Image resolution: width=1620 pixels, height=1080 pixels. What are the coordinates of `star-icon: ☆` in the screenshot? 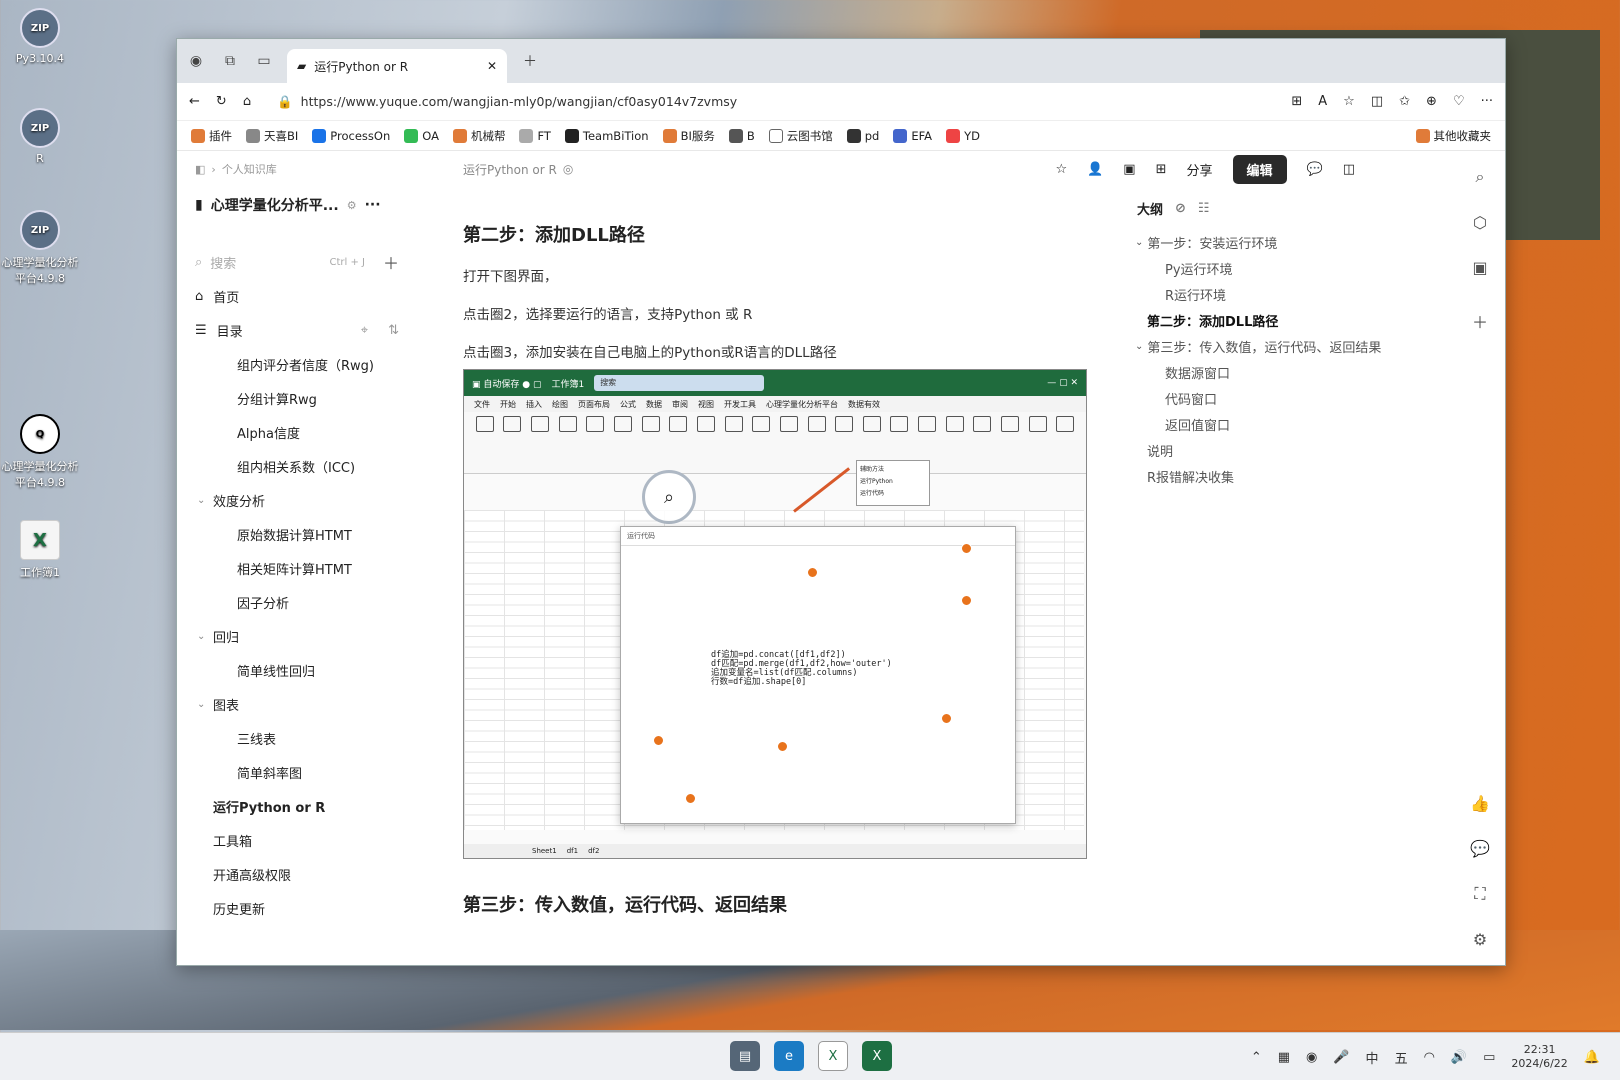 It's located at (1061, 169).